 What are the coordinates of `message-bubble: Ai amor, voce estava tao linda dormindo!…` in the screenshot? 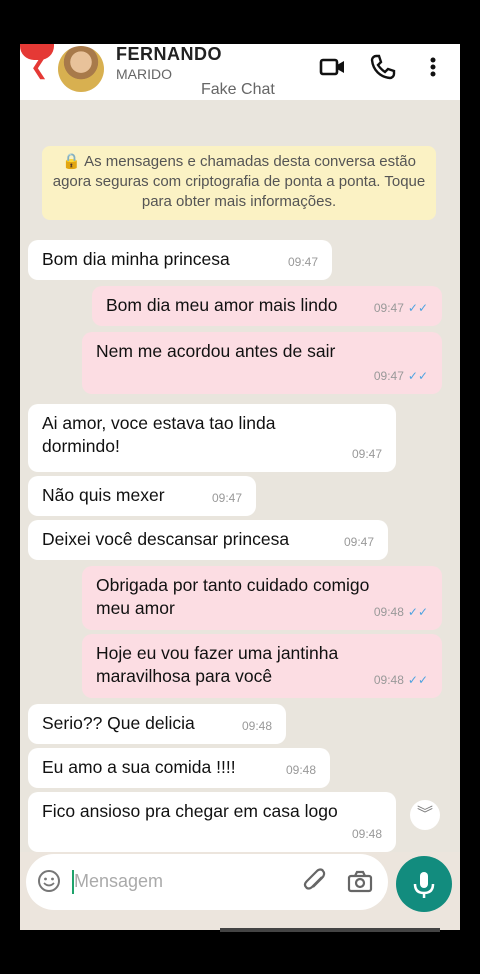 It's located at (212, 438).